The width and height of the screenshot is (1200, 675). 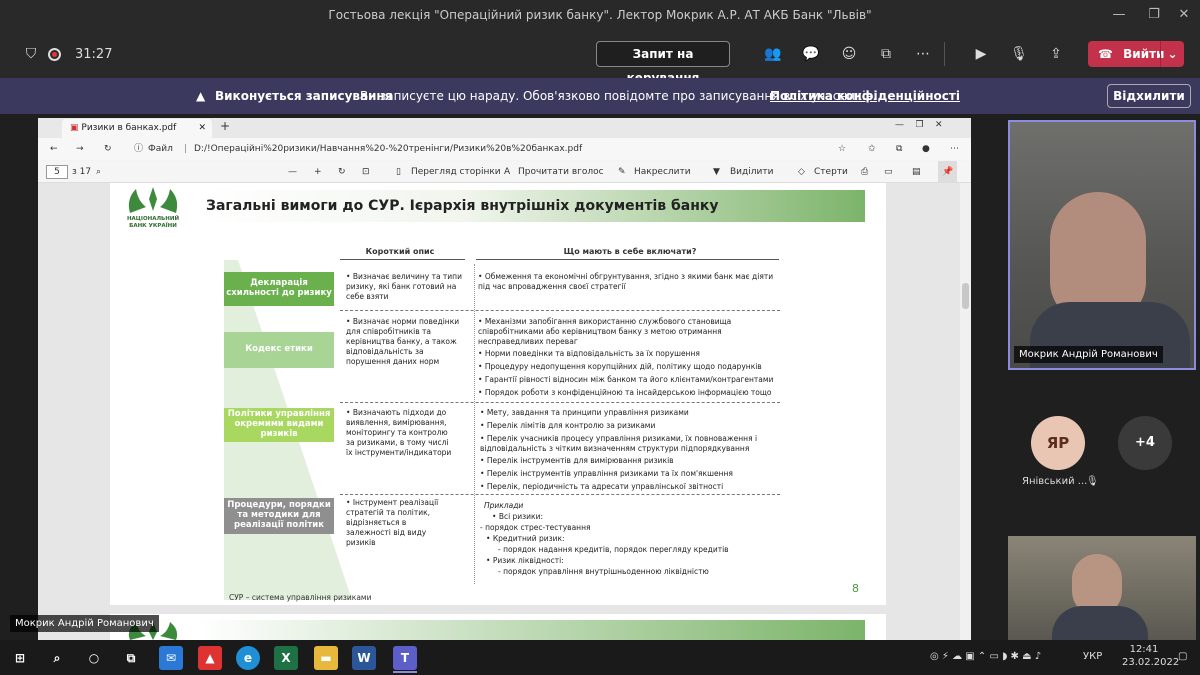 I want to click on browser-window-controls: — ❐ ✕, so click(x=919, y=125).